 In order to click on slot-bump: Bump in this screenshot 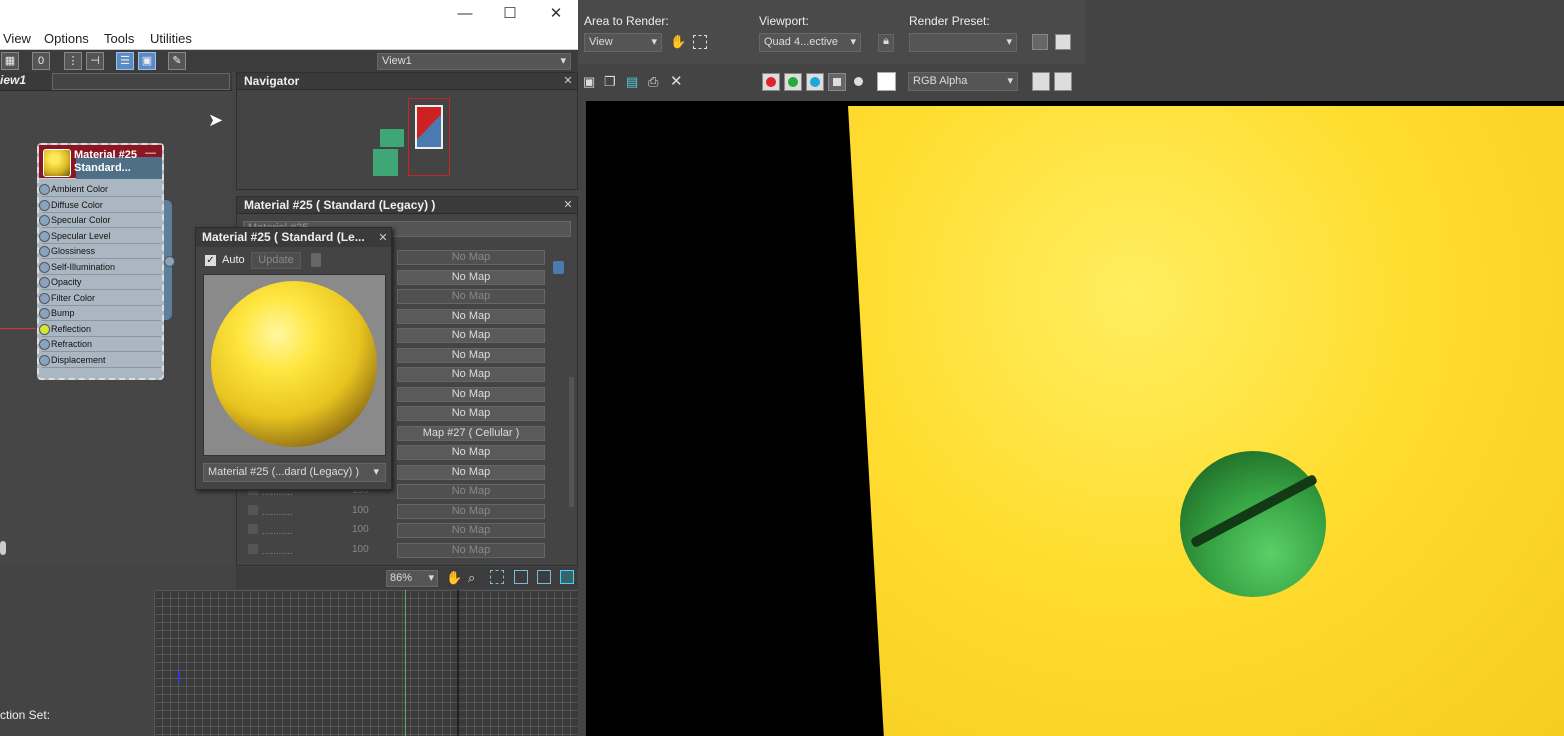, I will do `click(100, 313)`.